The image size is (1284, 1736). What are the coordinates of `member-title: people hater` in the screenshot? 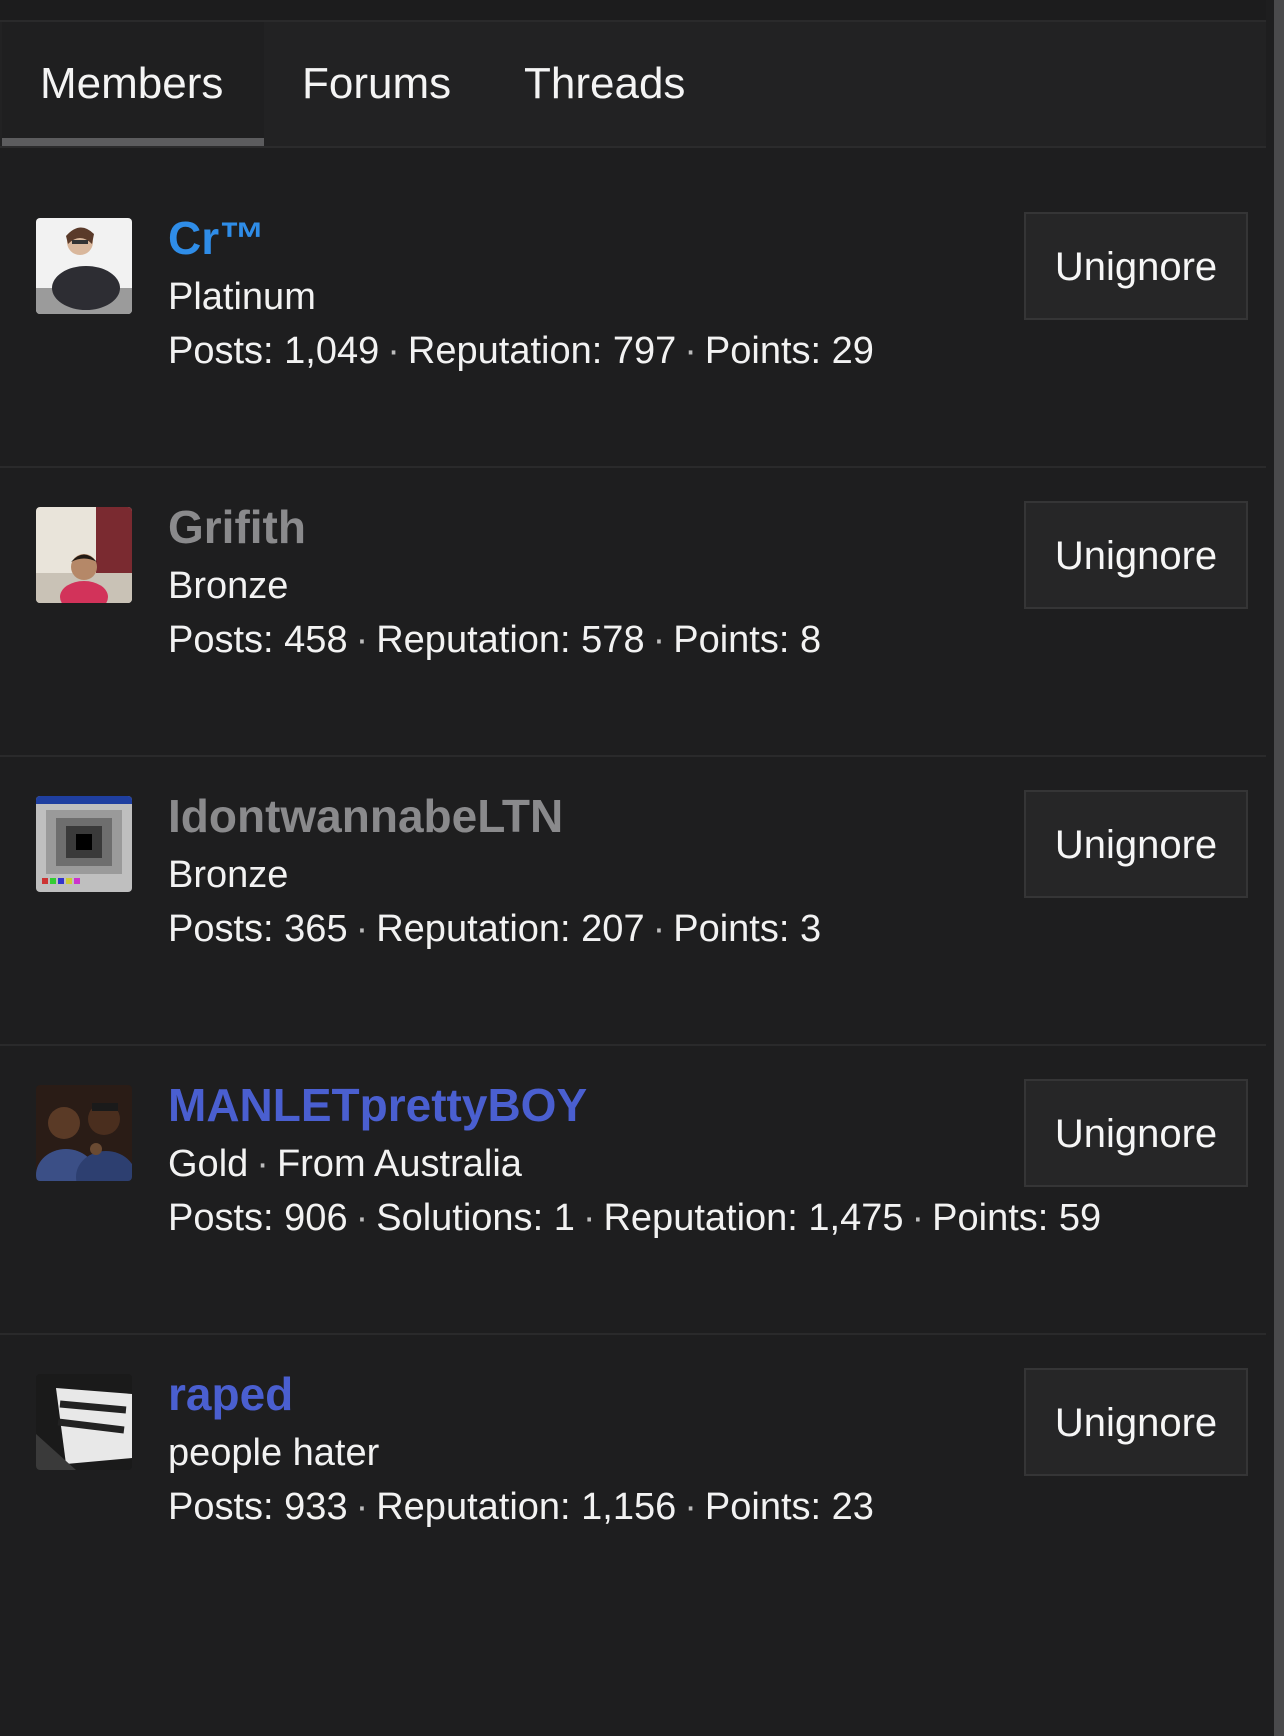 It's located at (273, 1453).